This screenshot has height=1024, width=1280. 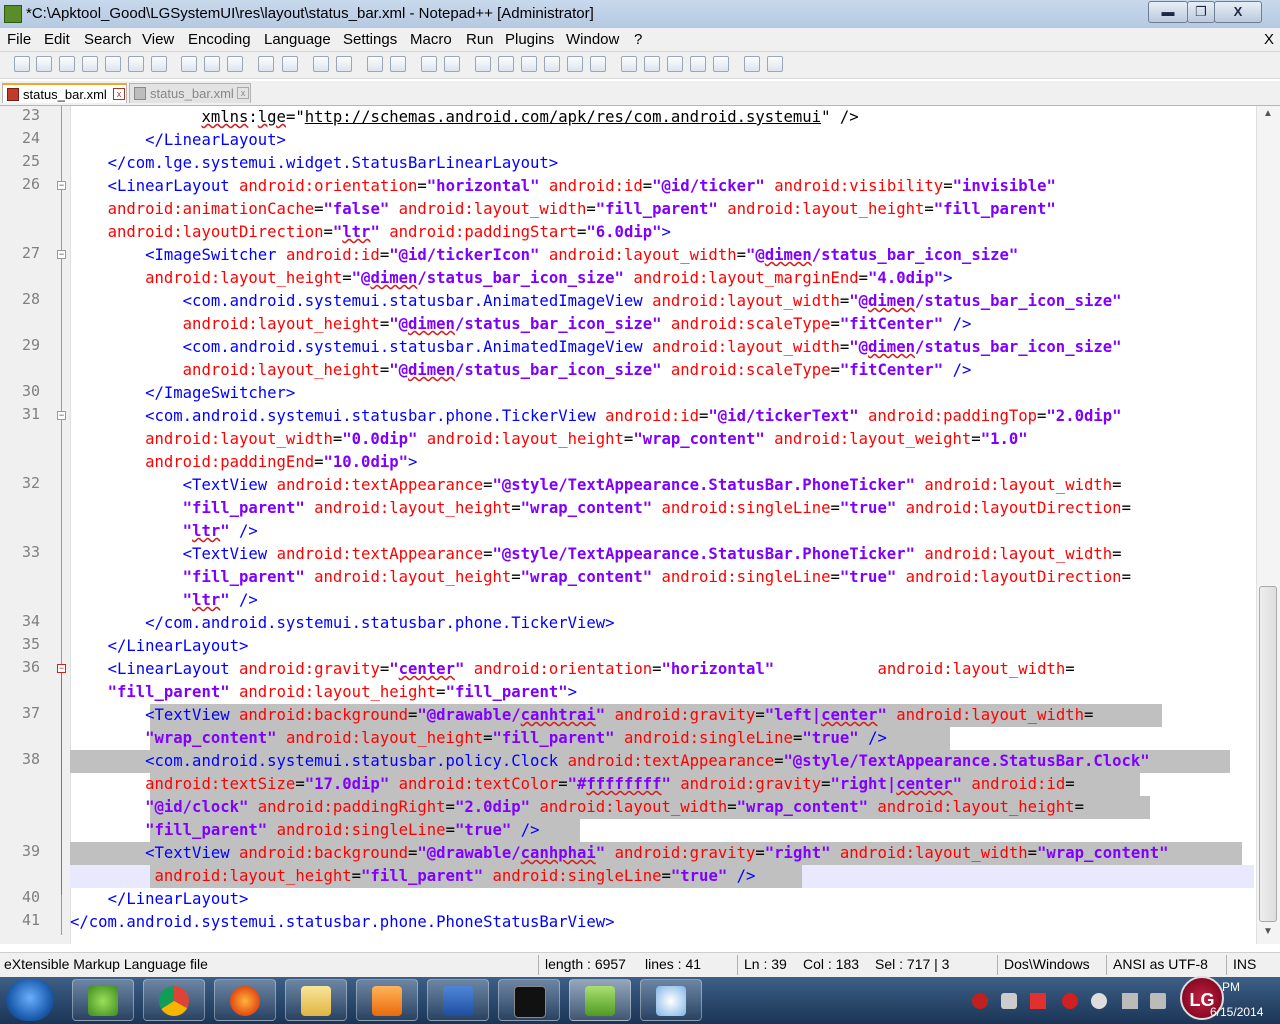 I want to click on menu-search: Search, so click(x=108, y=39).